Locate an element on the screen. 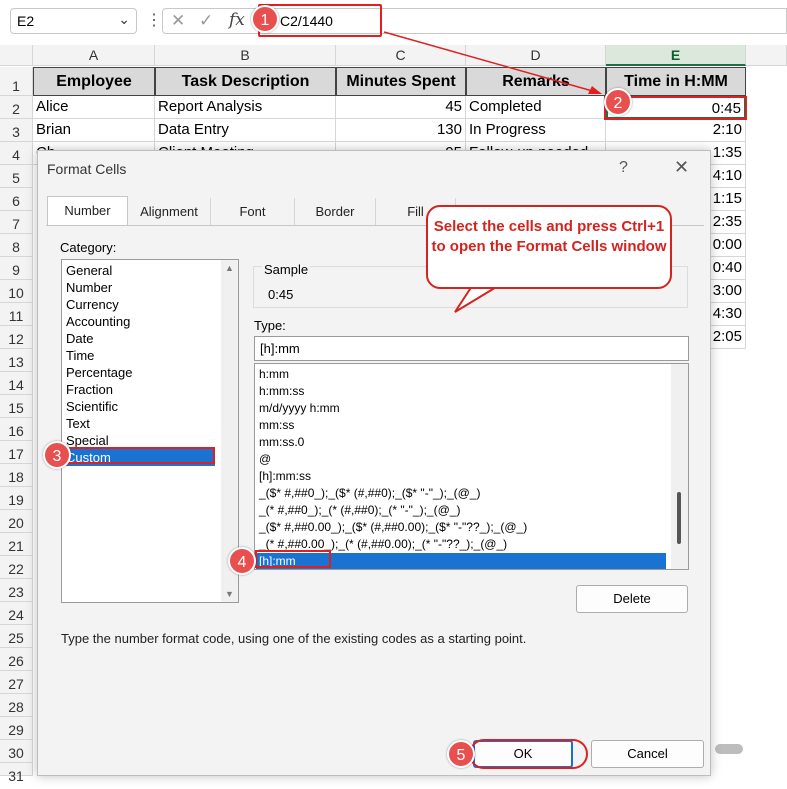 This screenshot has width=787, height=789. step-badge: 1 is located at coordinates (265, 19).